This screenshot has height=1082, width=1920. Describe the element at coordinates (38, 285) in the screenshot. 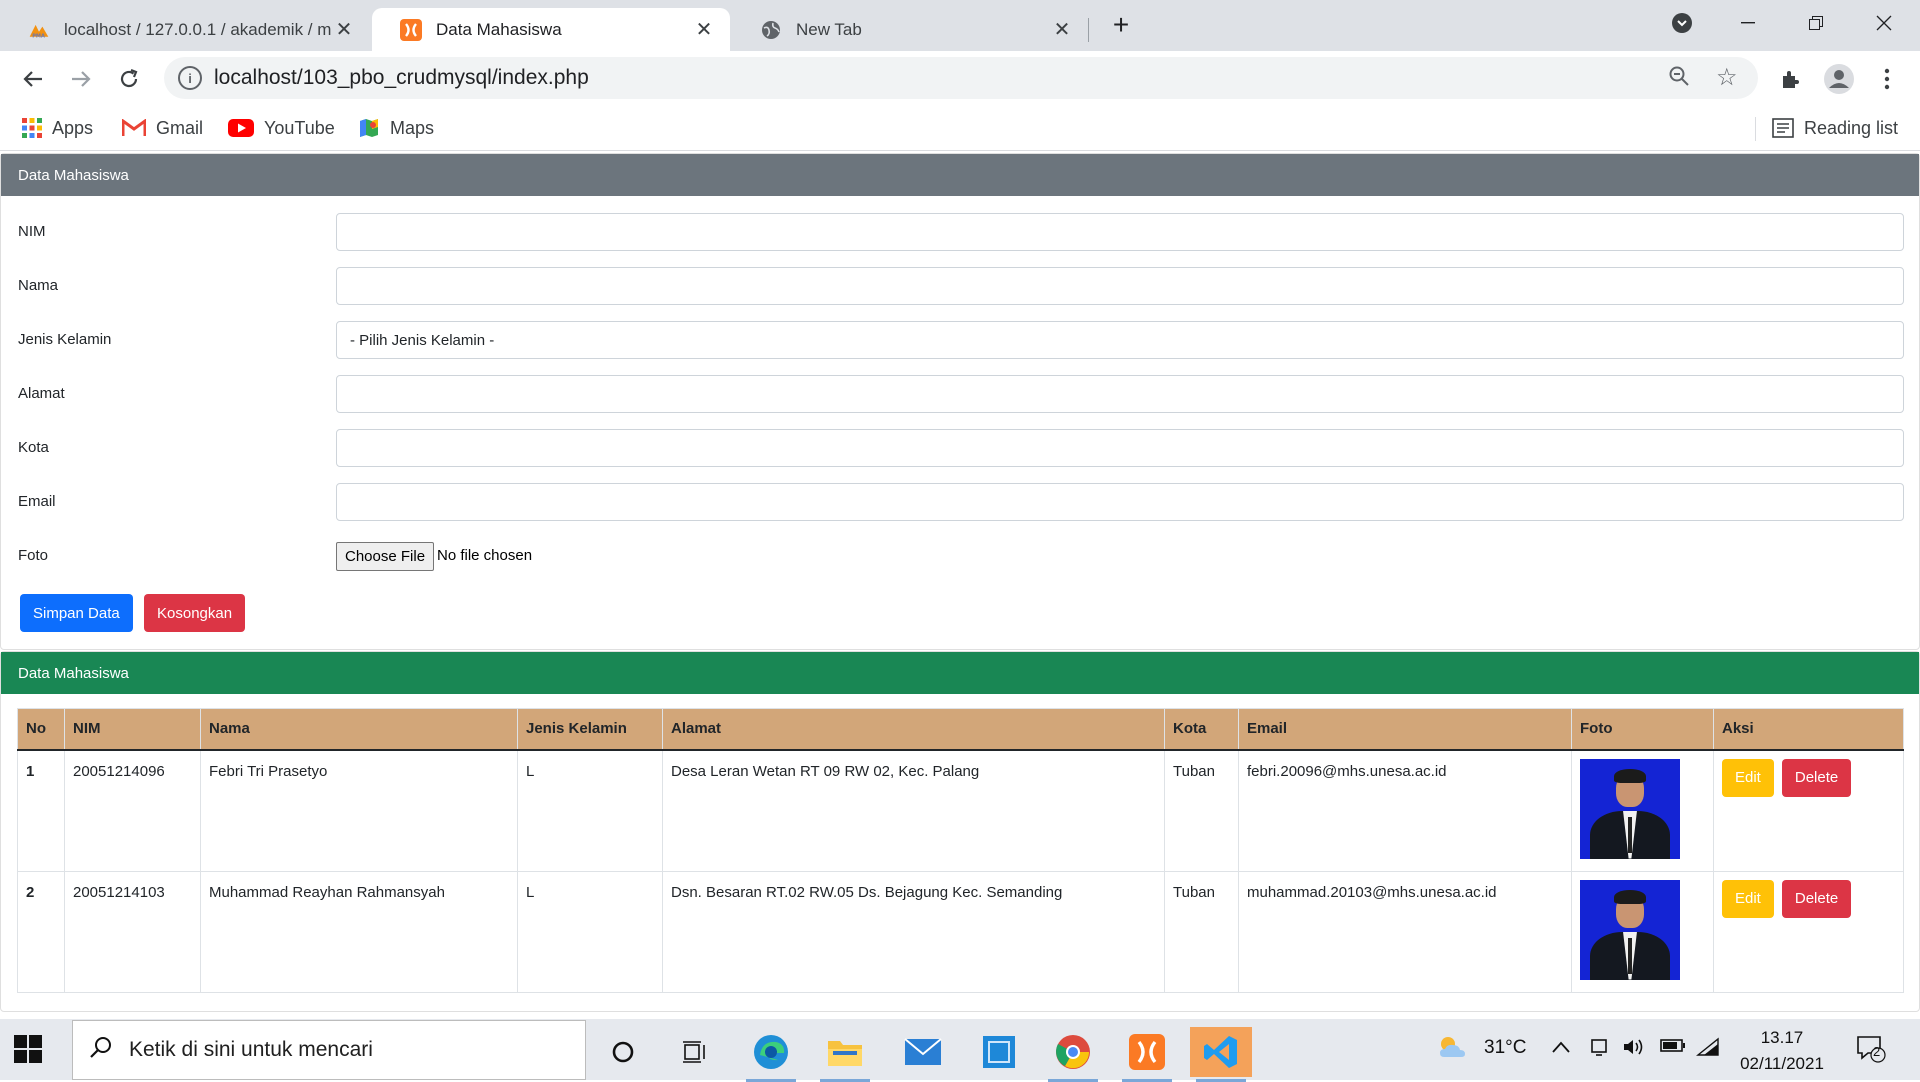

I see `field-label: Nama` at that location.